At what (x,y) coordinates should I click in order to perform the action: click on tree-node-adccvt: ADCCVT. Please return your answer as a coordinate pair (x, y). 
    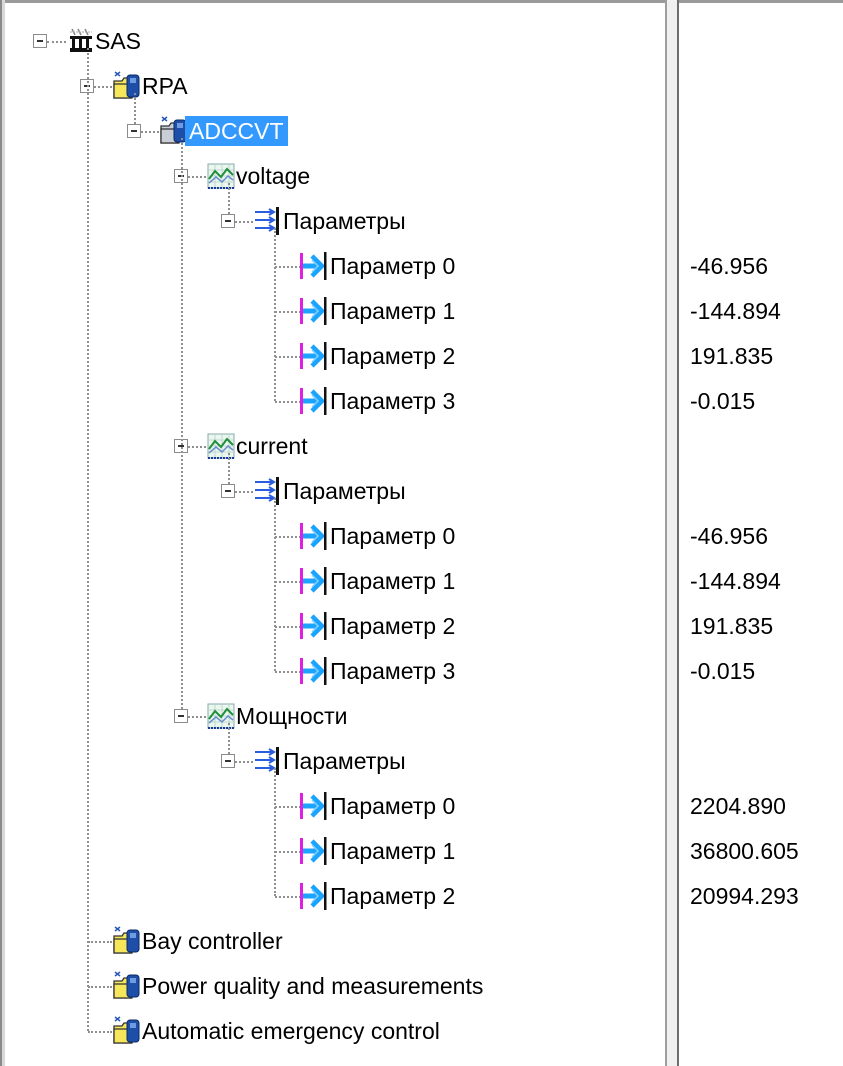
    Looking at the image, I should click on (236, 131).